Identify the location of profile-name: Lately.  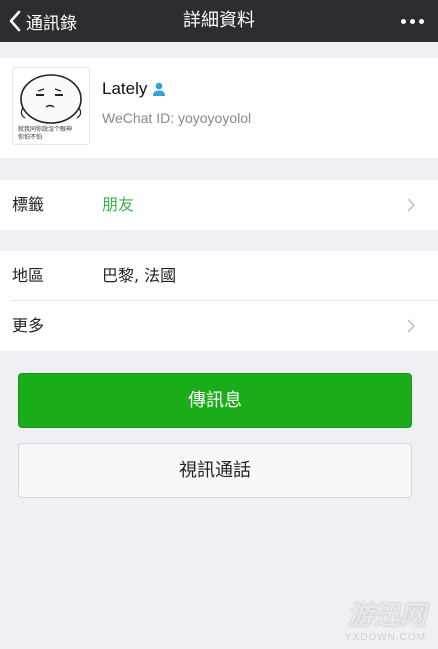
(125, 88).